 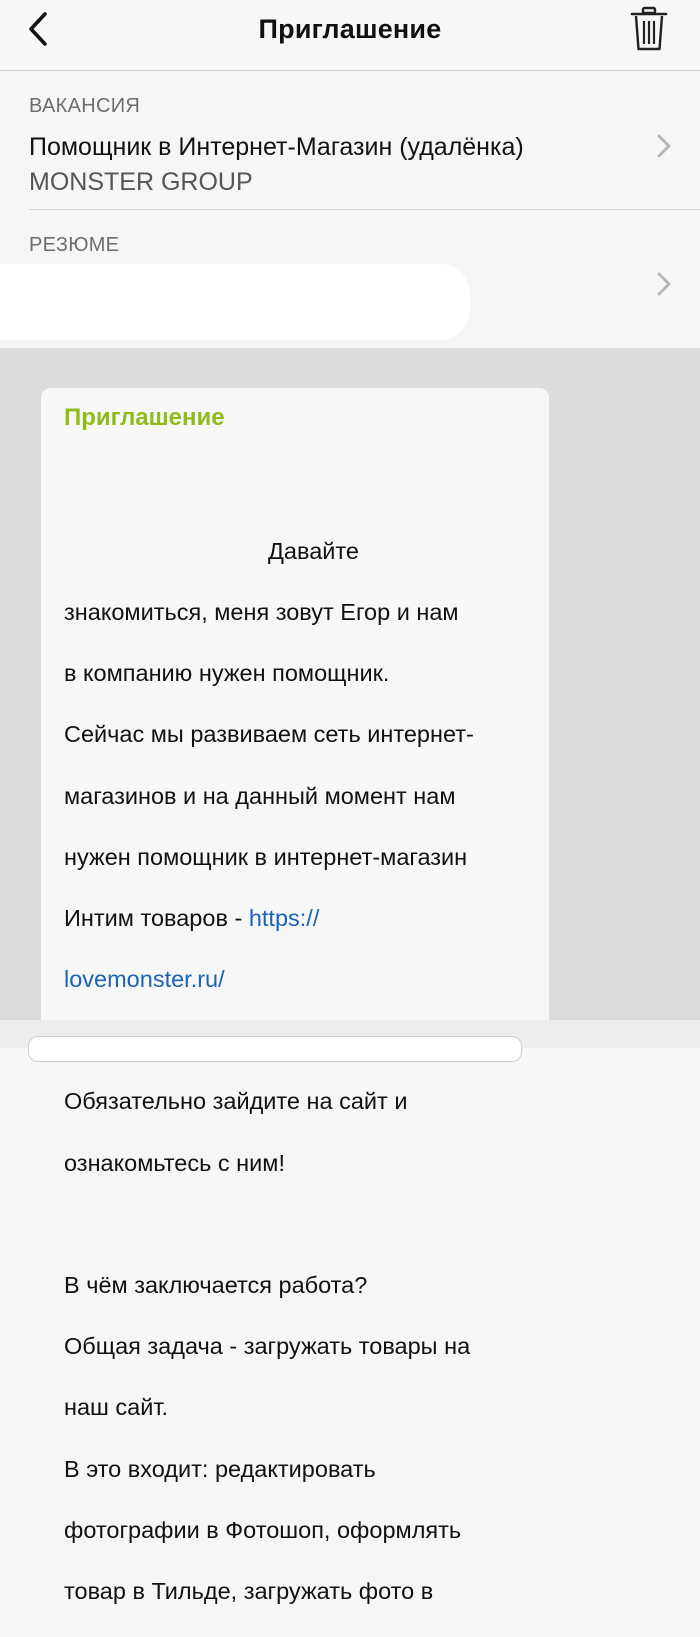 What do you see at coordinates (141, 182) in the screenshot?
I see `vacancy-company: MONSTER GROUP` at bounding box center [141, 182].